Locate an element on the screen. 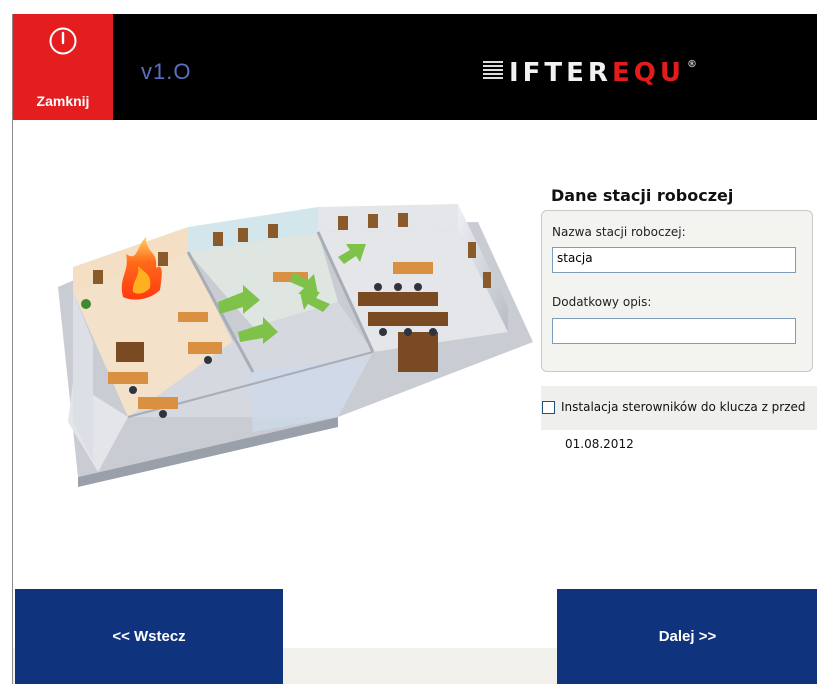 Image resolution: width=817 pixels, height=684 pixels. version-label: v1.O is located at coordinates (166, 71).